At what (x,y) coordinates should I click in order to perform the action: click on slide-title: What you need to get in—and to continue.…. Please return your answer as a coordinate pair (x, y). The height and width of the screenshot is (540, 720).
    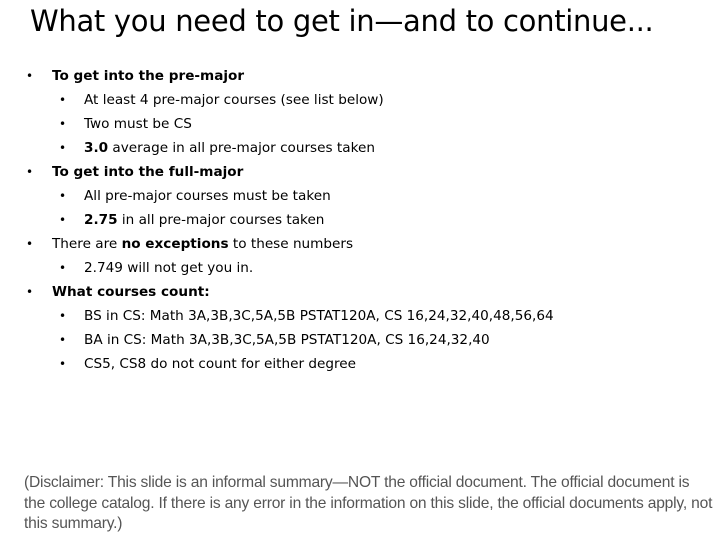
    Looking at the image, I should click on (342, 21).